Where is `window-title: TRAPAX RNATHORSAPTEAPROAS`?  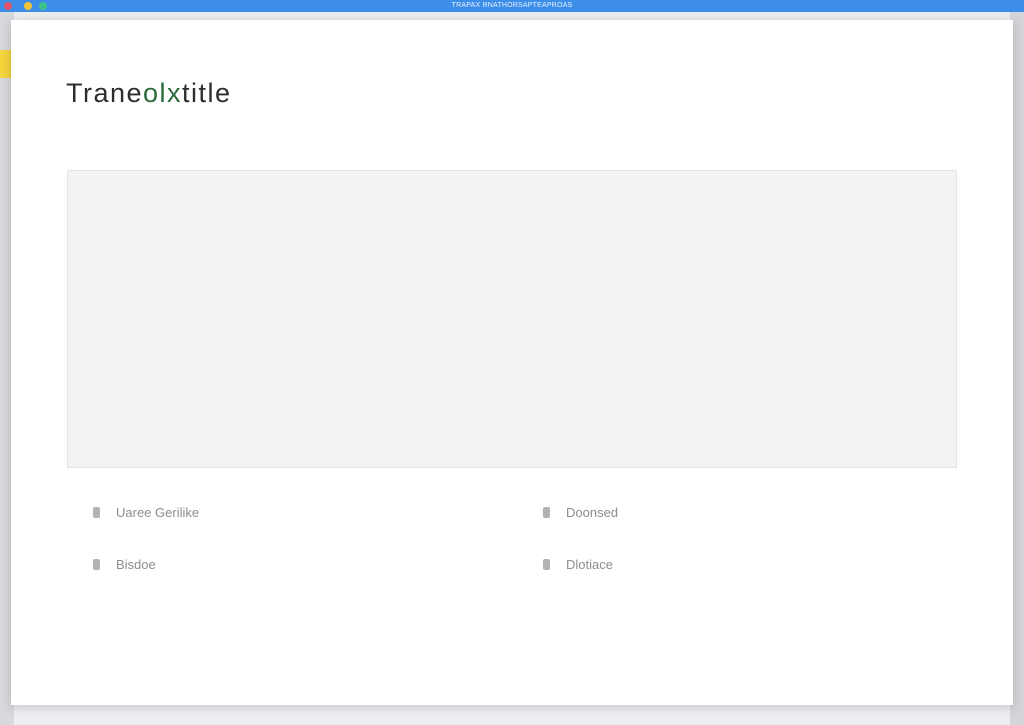
window-title: TRAPAX RNATHORSAPTEAPROAS is located at coordinates (512, 5).